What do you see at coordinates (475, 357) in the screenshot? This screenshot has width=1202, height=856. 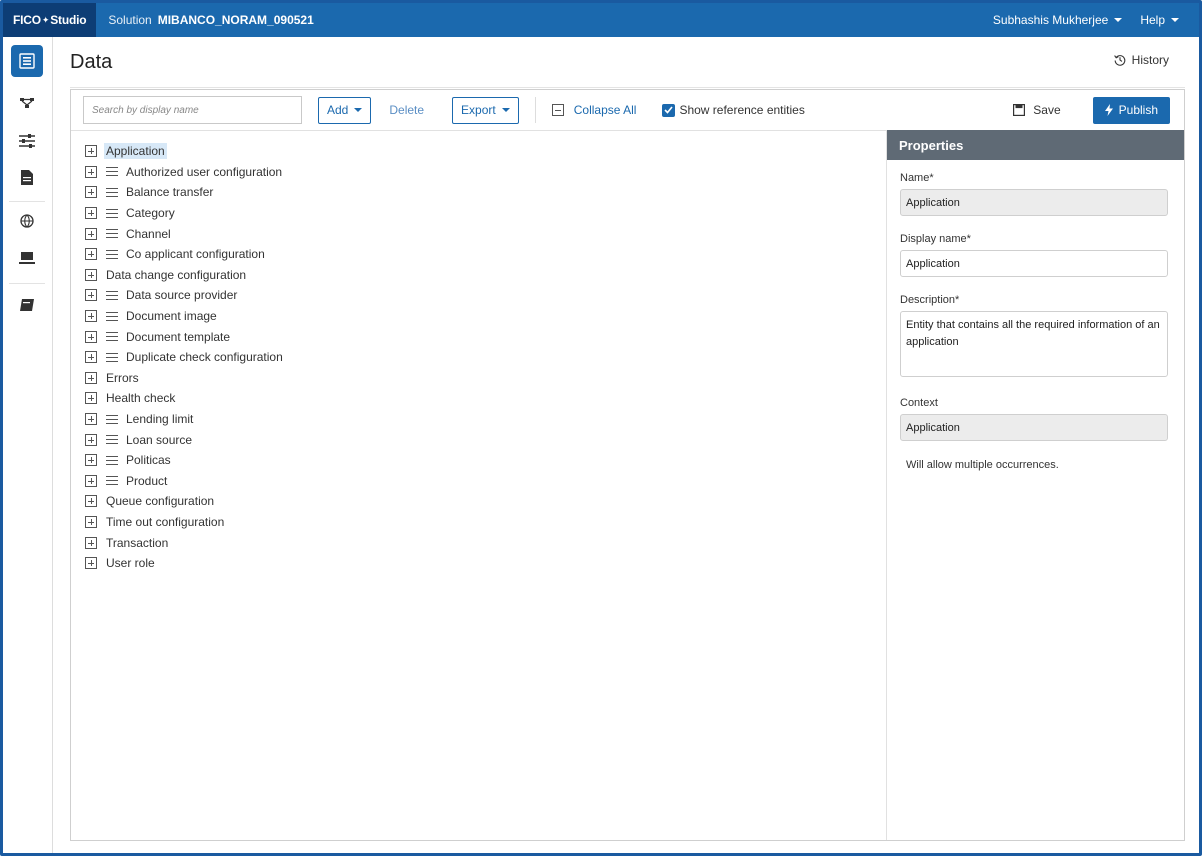 I see `tree-row: Duplicate check configuration` at bounding box center [475, 357].